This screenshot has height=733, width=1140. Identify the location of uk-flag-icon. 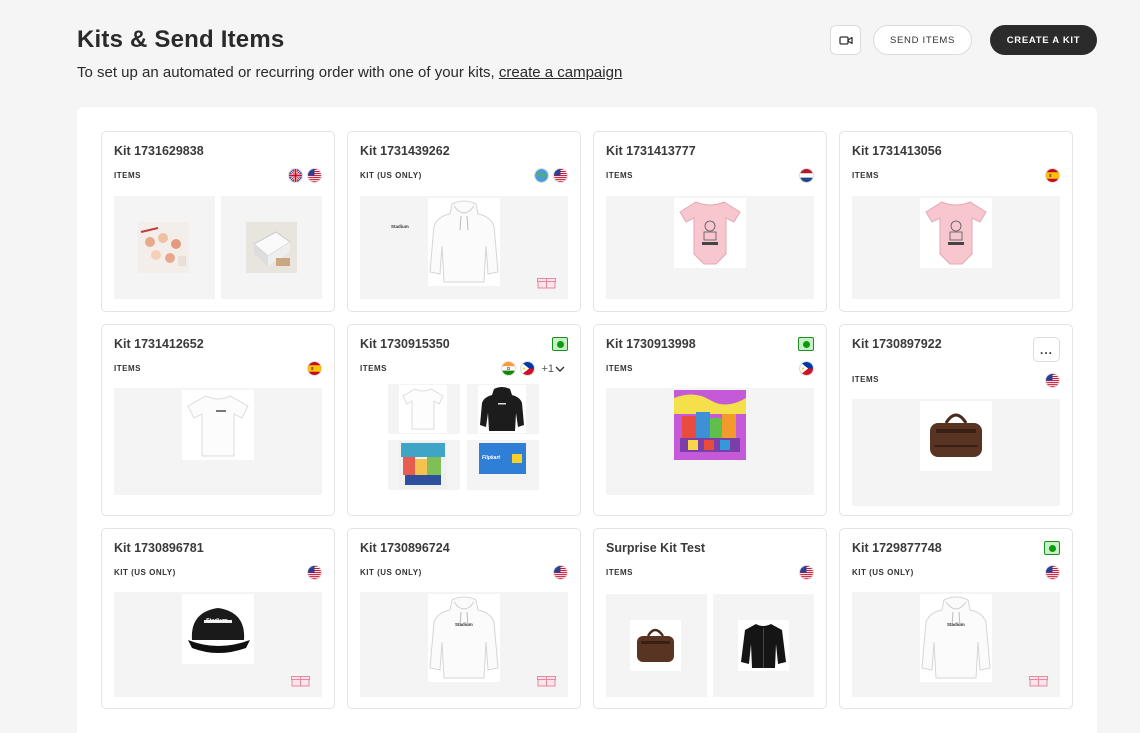
(295, 175).